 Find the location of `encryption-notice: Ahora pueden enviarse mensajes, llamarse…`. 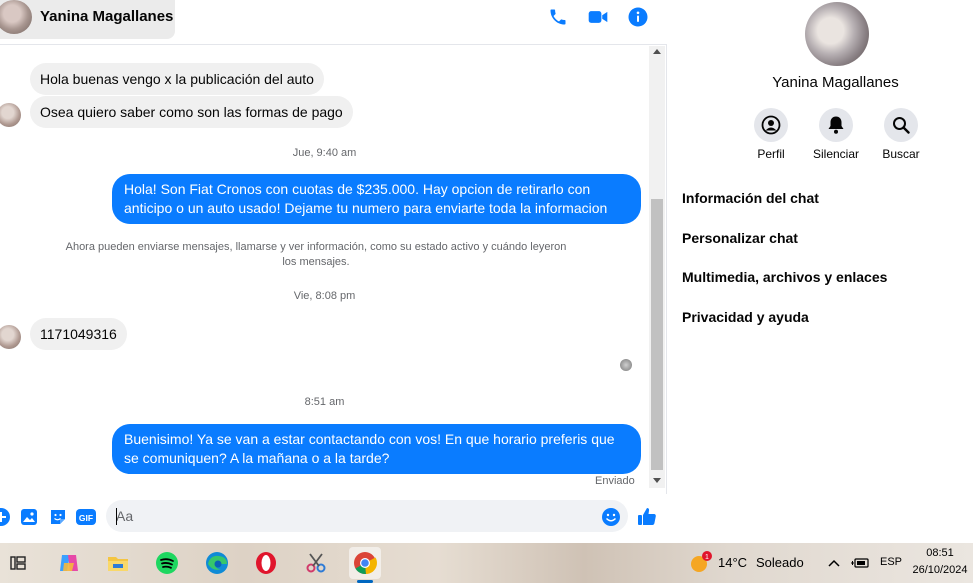

encryption-notice: Ahora pueden enviarse mensajes, llamarse… is located at coordinates (316, 254).